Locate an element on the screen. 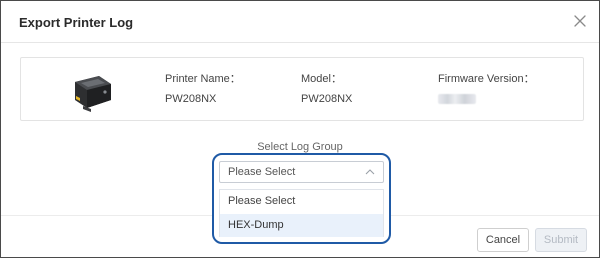 The height and width of the screenshot is (258, 600). firmware-group: Firmware Version： is located at coordinates (486, 88).